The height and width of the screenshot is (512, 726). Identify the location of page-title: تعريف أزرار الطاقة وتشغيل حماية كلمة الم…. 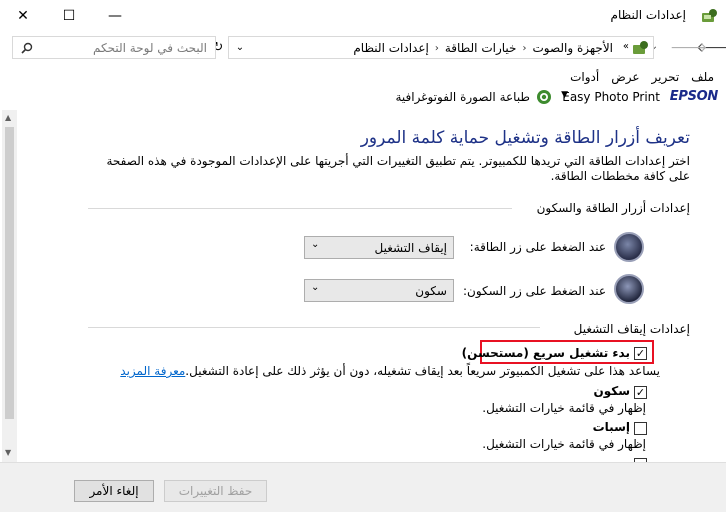
(525, 138).